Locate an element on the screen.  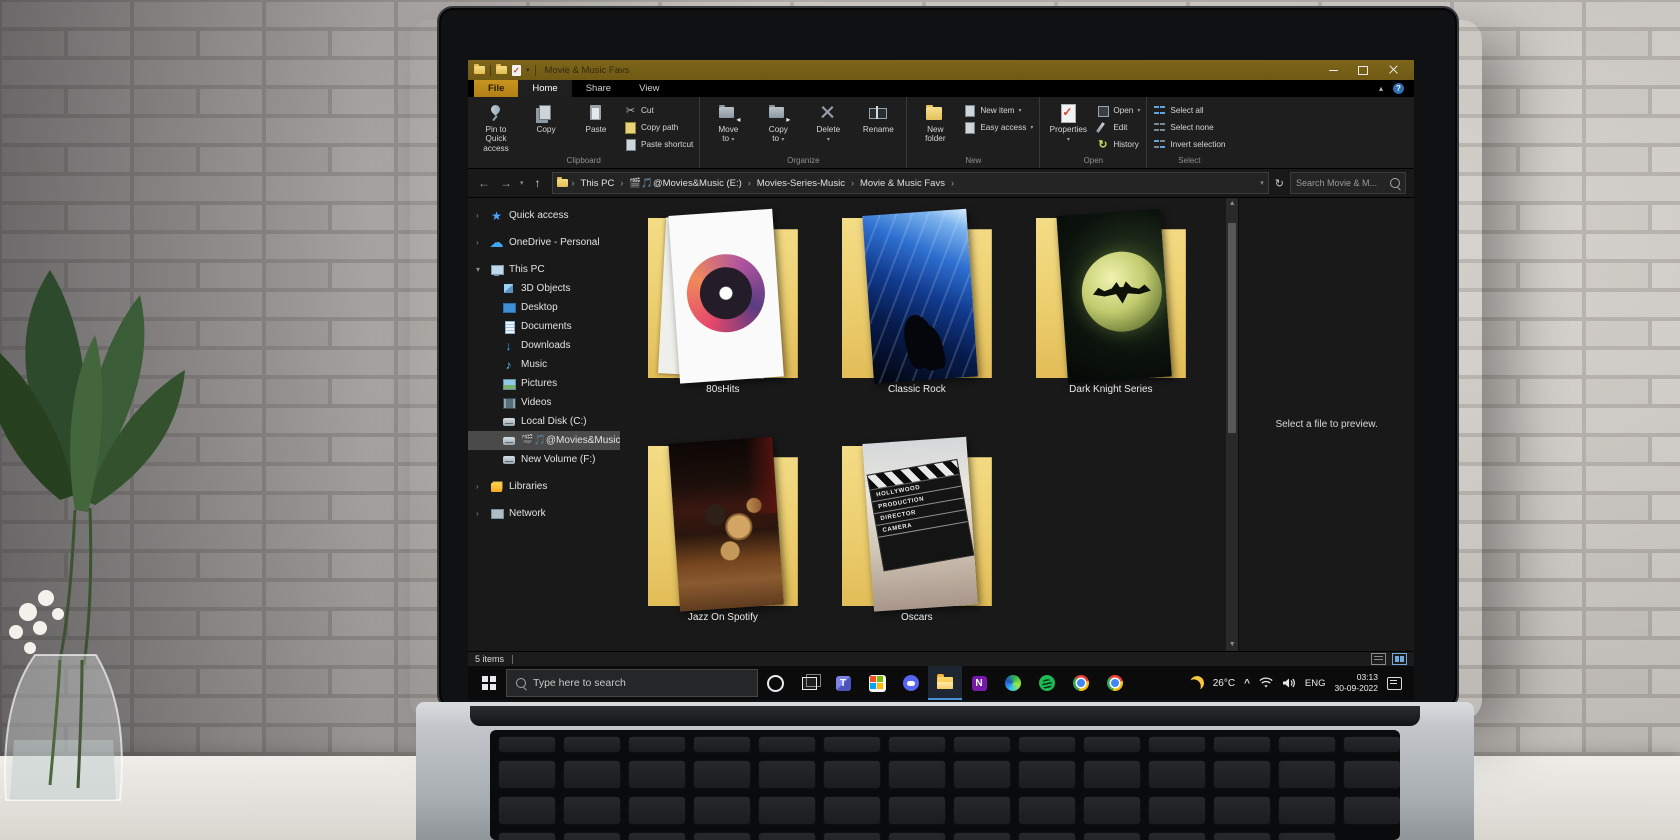
help-icon: ? is located at coordinates (1398, 88).